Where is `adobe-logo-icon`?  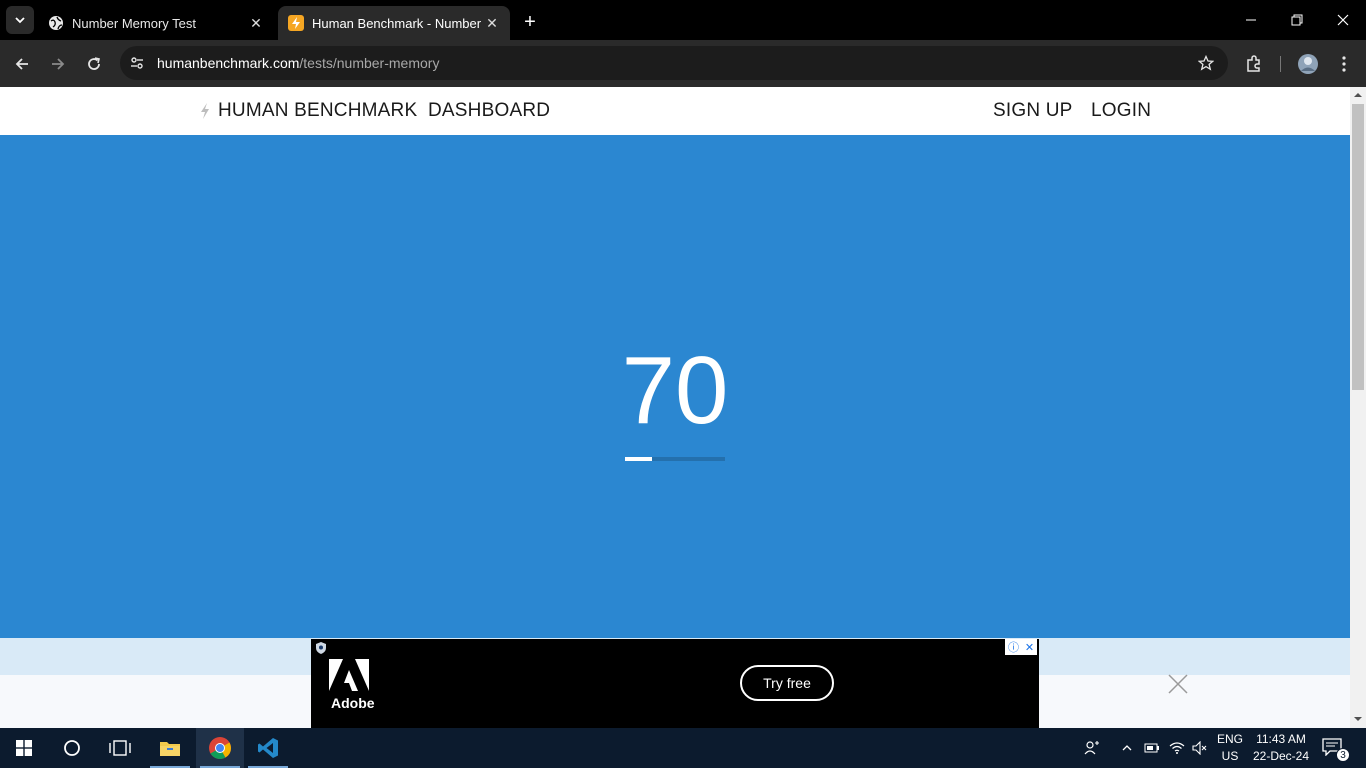 adobe-logo-icon is located at coordinates (349, 675).